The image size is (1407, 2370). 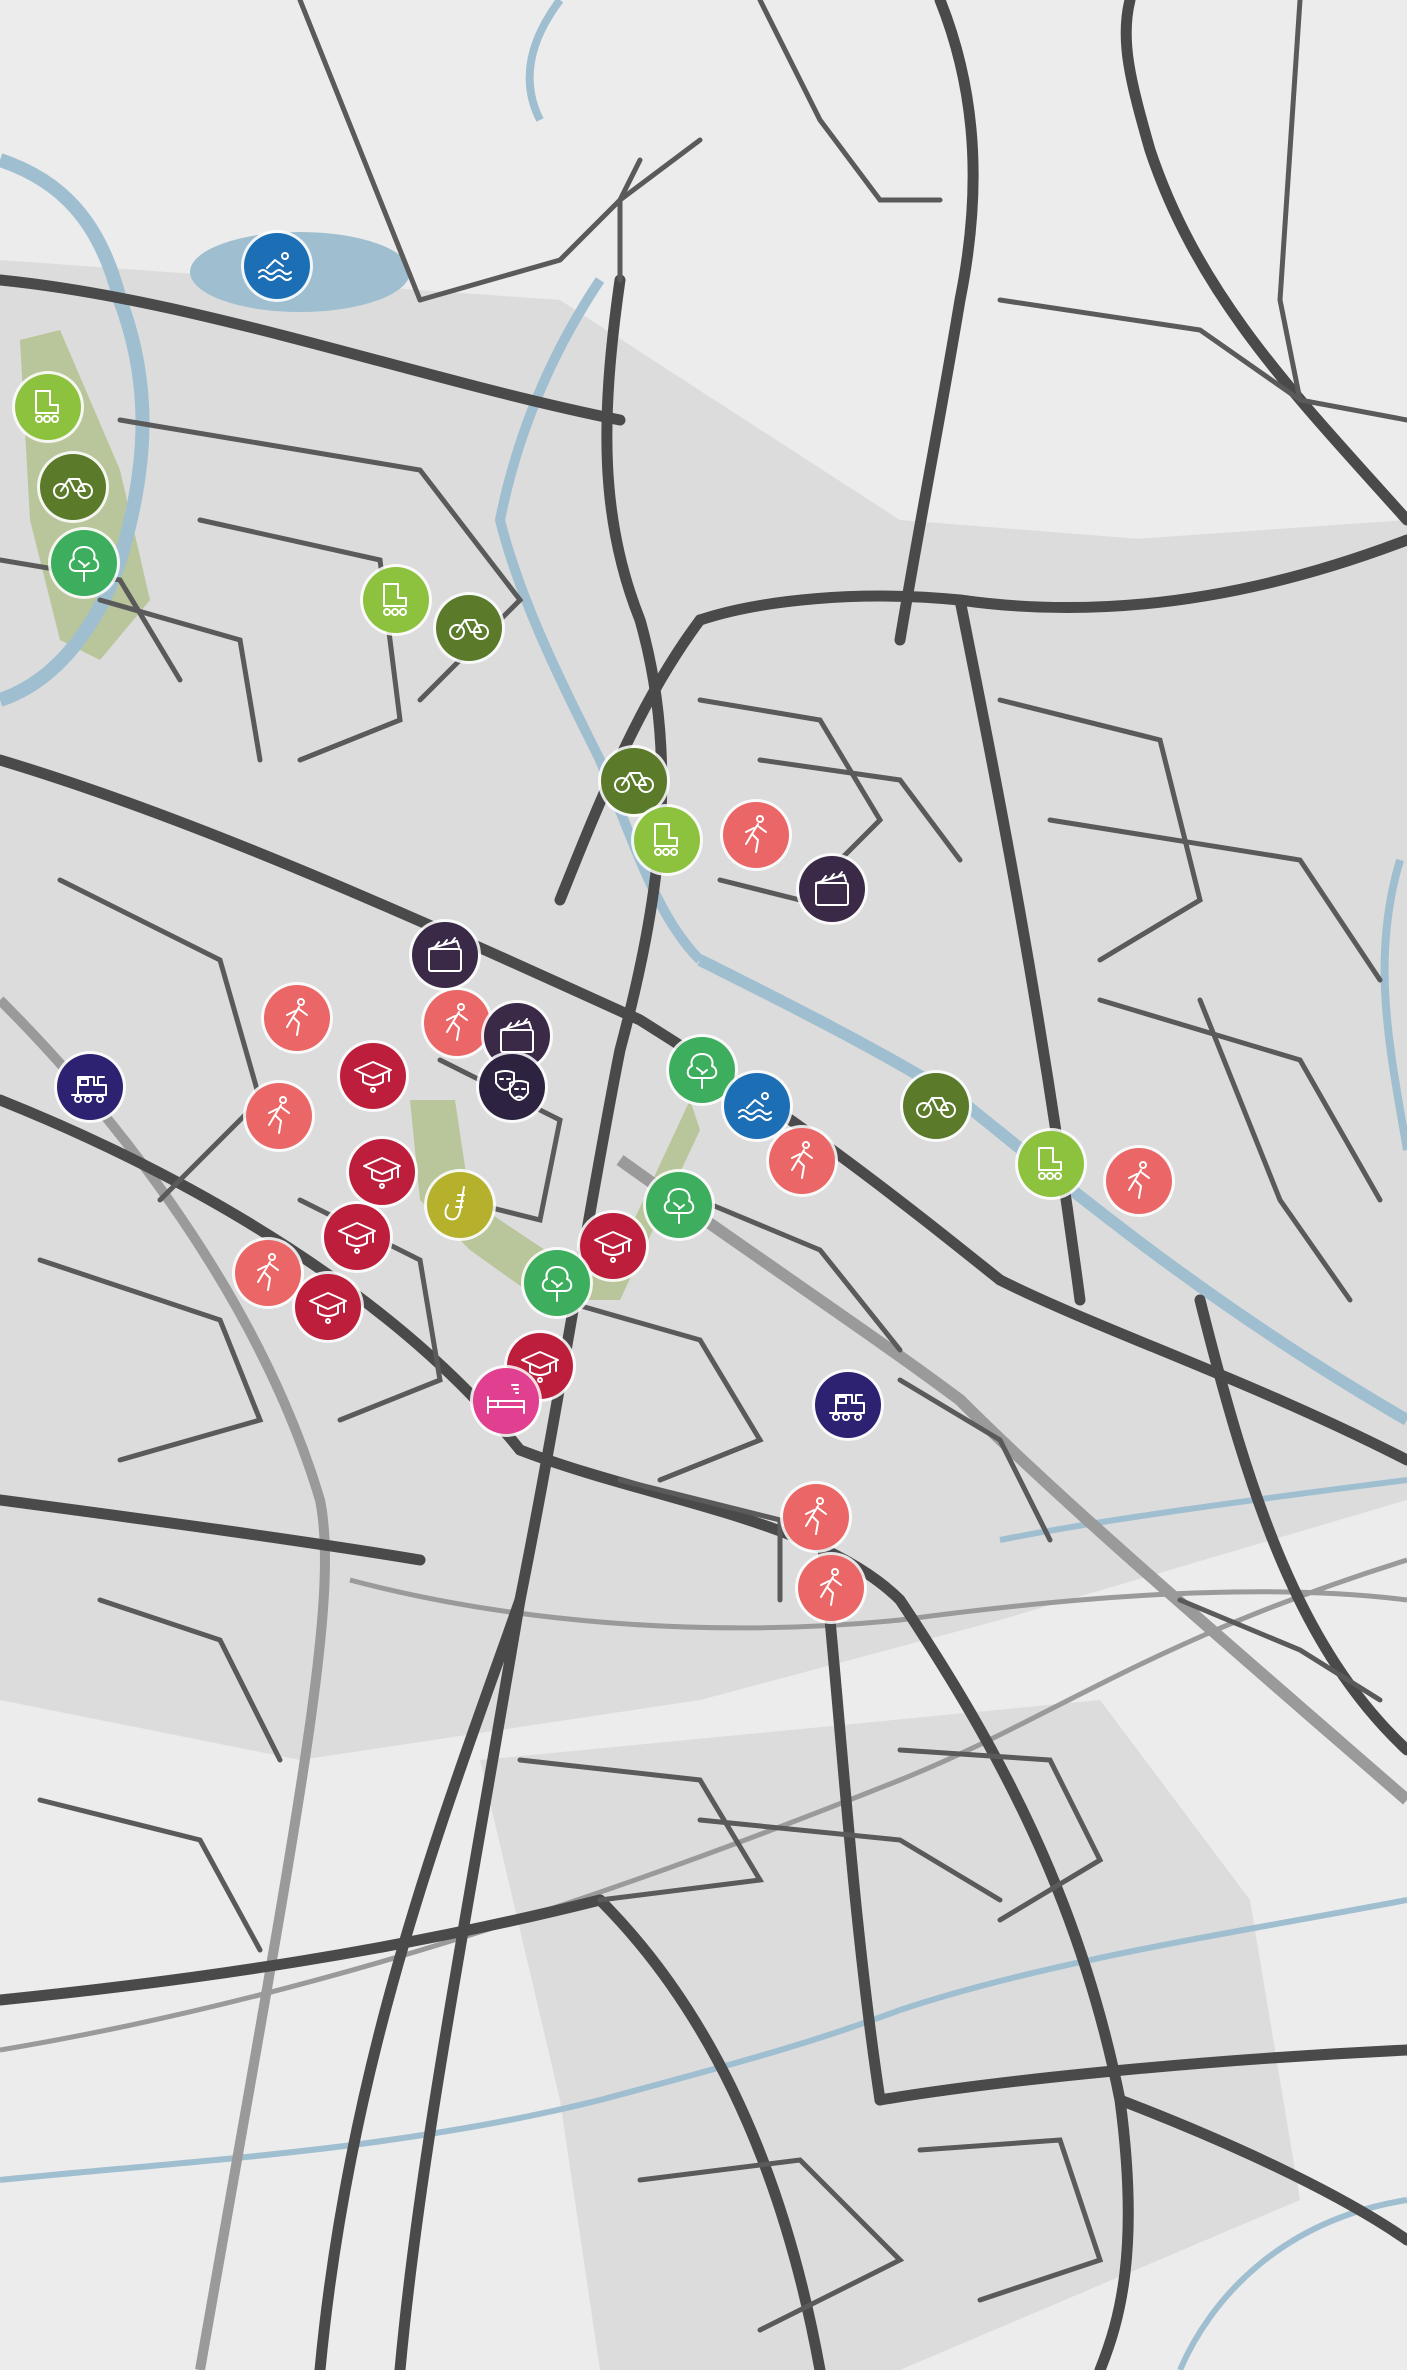 What do you see at coordinates (454, 1203) in the screenshot?
I see `saxophone-icon` at bounding box center [454, 1203].